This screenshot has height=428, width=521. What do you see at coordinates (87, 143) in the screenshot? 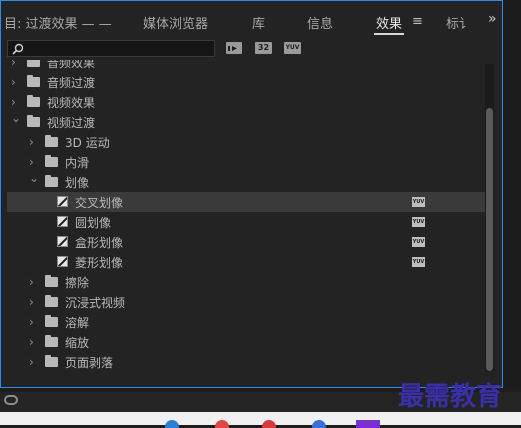
I see `tree-item-label: 3D 运动` at bounding box center [87, 143].